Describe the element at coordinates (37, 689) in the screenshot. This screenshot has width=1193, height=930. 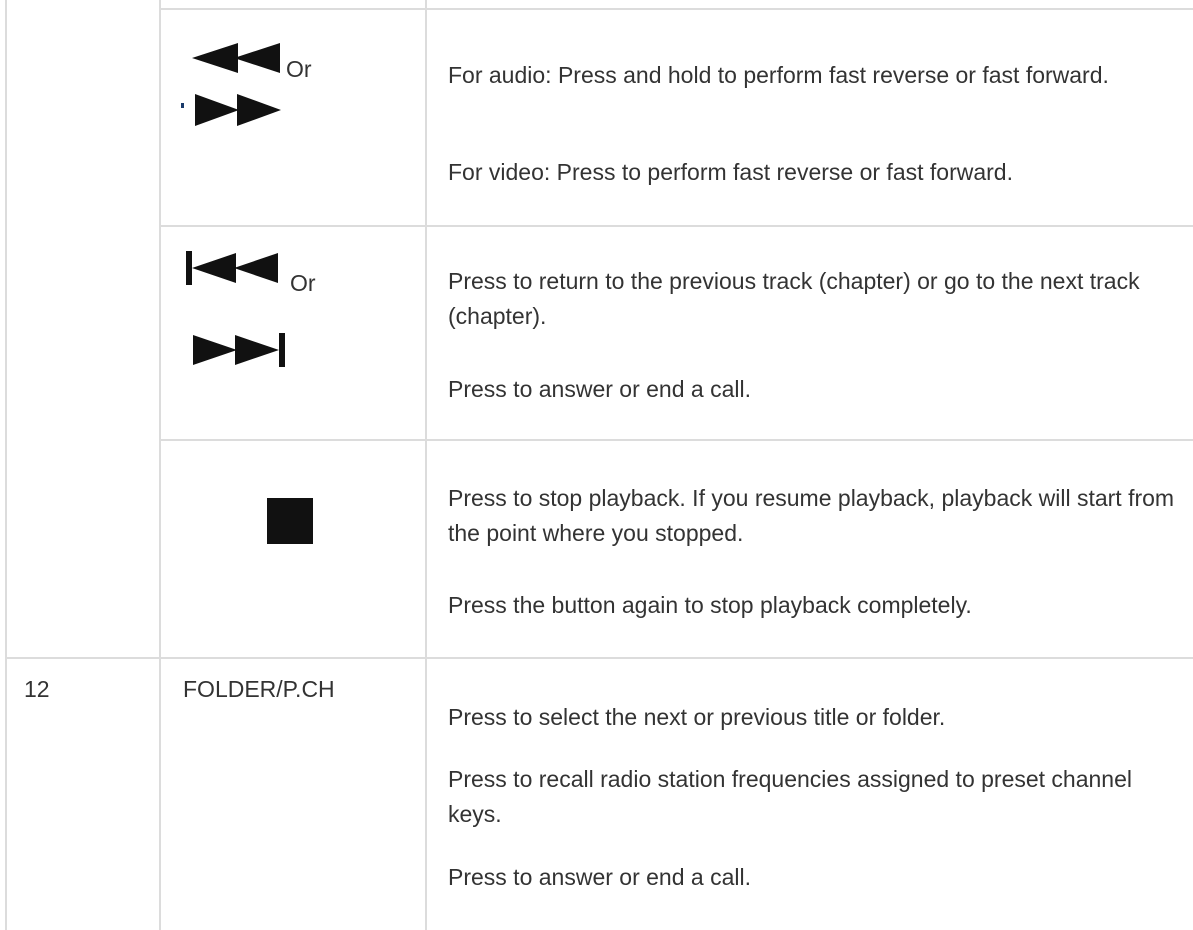
I see `row-number: 12` at that location.